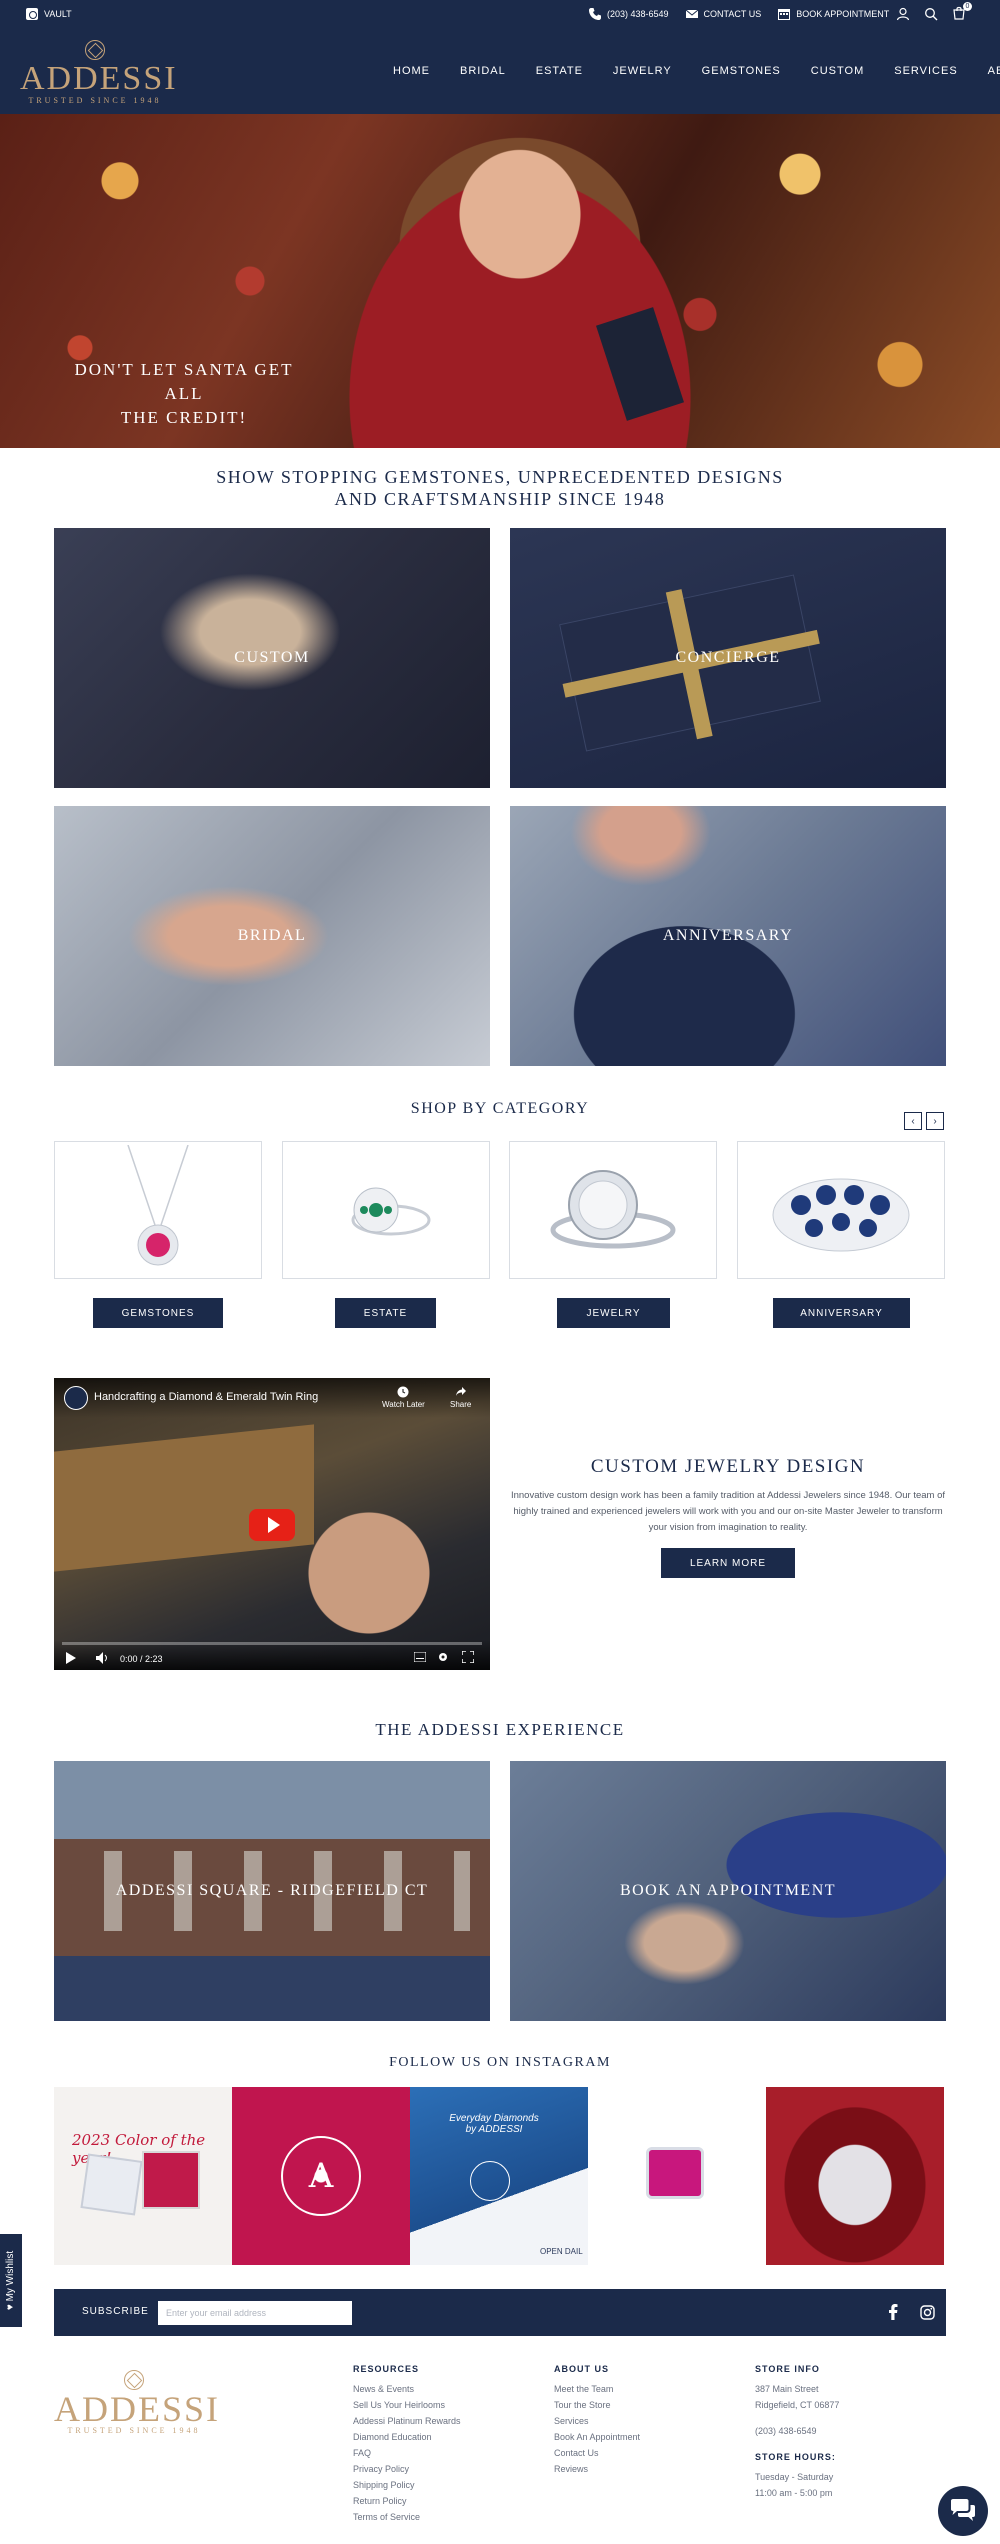 Image resolution: width=1000 pixels, height=2544 pixels. Describe the element at coordinates (787, 2389) in the screenshot. I see `store-address-line1: 387 Main Street` at that location.